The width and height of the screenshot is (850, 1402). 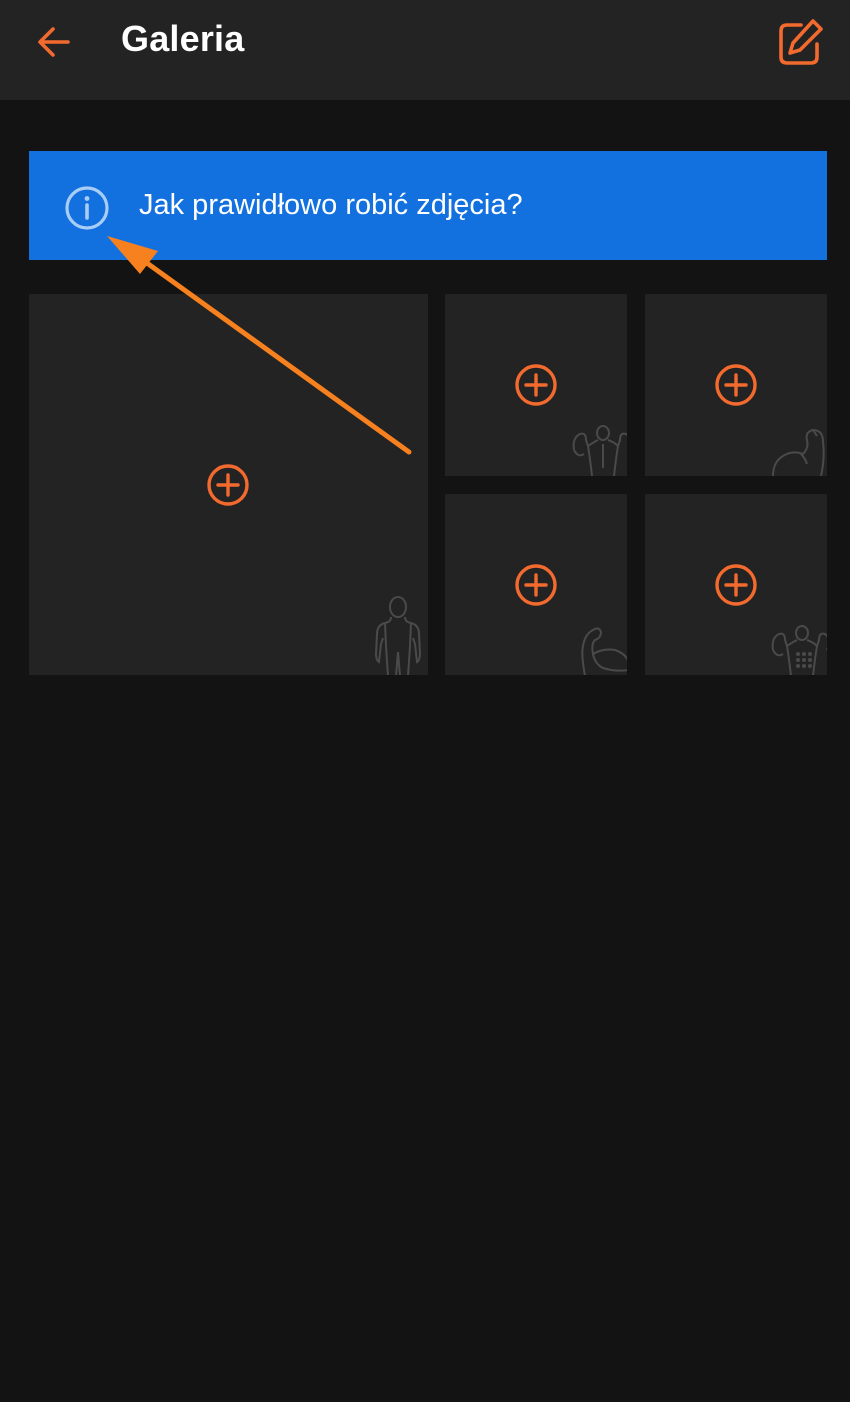 I want to click on page-title: Galeria, so click(x=183, y=38).